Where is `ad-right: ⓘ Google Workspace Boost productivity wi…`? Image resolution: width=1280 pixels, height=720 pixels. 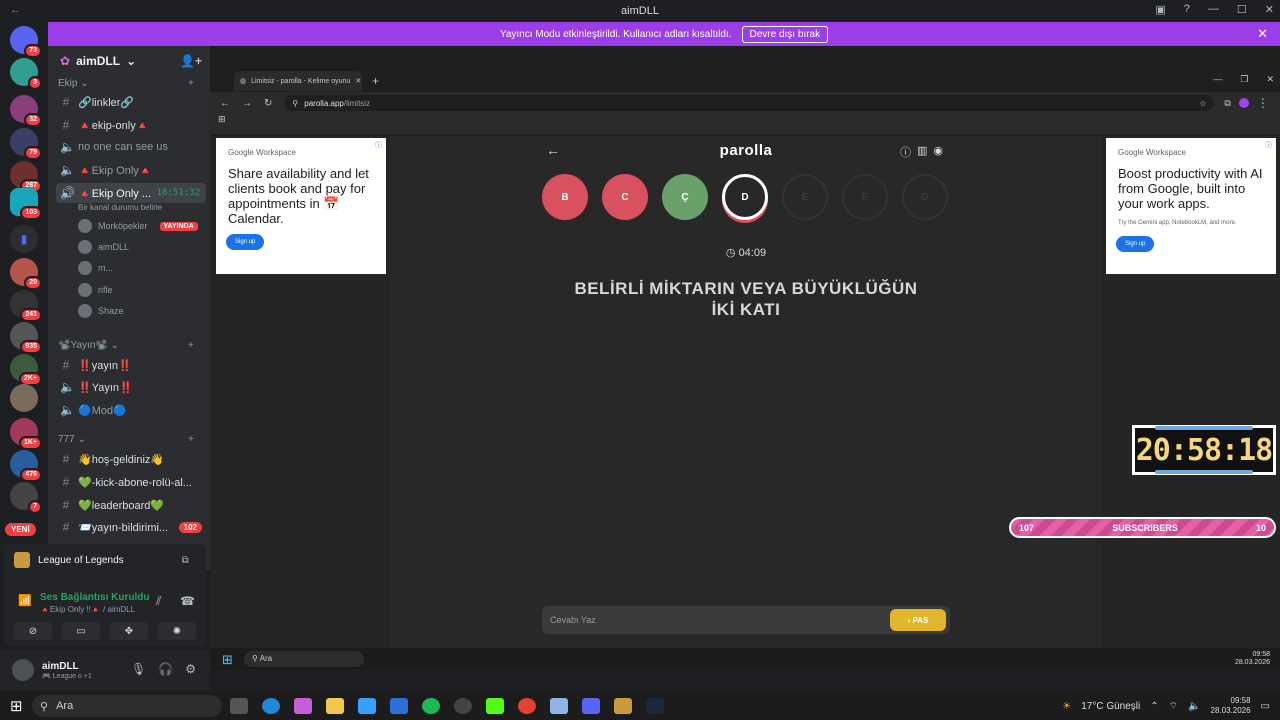
ad-right: ⓘ Google Workspace Boost productivity wi… is located at coordinates (1191, 206).